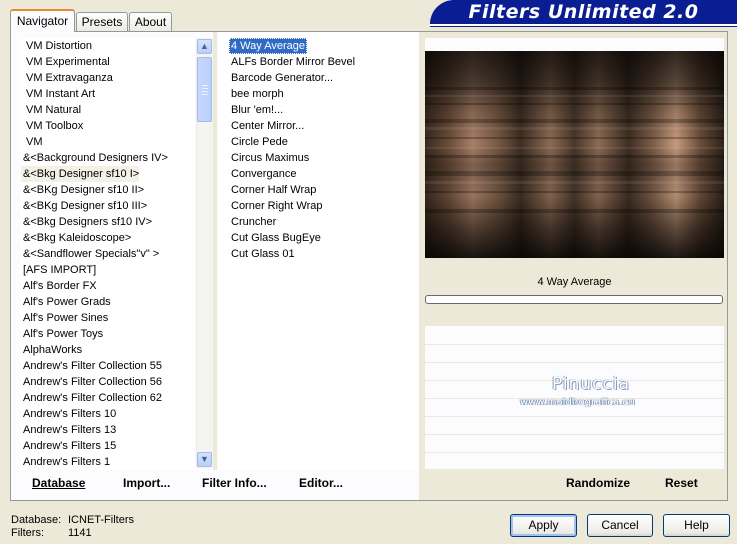 This screenshot has width=737, height=544. I want to click on category-item: Alf's Power Toys, so click(62, 334).